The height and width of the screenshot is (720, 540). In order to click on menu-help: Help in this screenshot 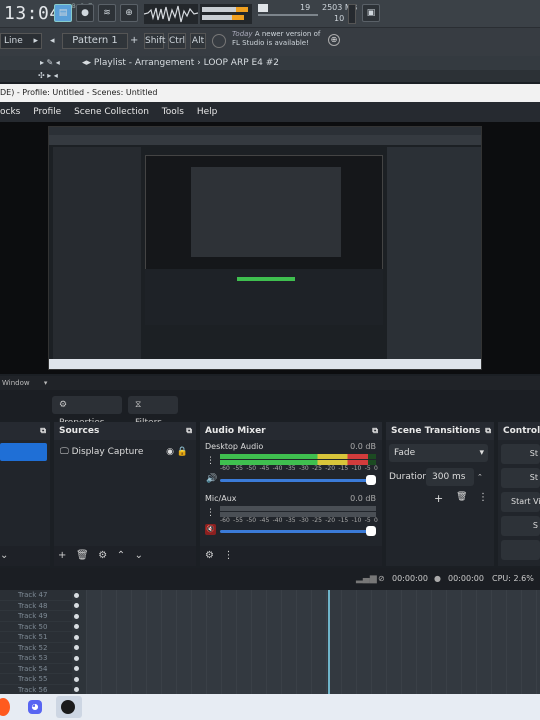, I will do `click(207, 112)`.